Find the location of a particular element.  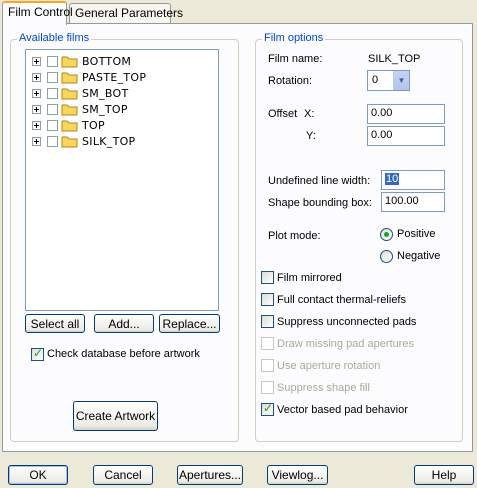

available-films-label: Available films is located at coordinates (54, 38).